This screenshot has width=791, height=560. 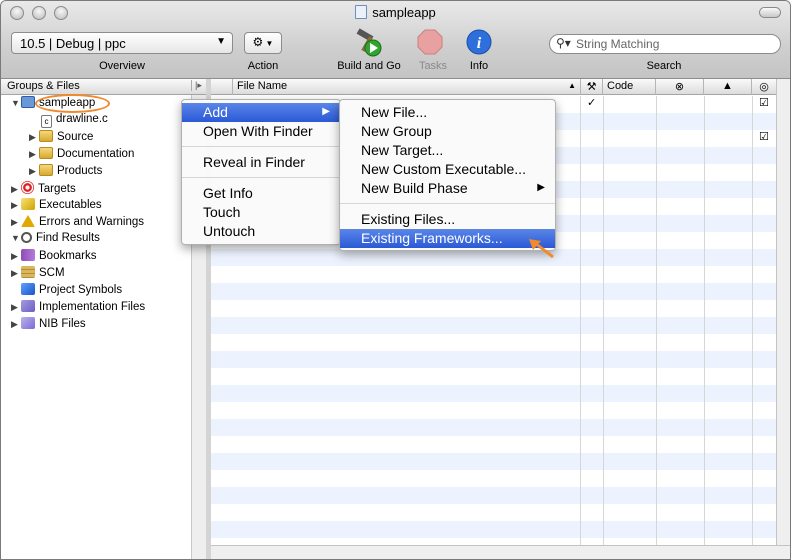 What do you see at coordinates (326, 111) in the screenshot?
I see `submenu-arrow-icon: ▶` at bounding box center [326, 111].